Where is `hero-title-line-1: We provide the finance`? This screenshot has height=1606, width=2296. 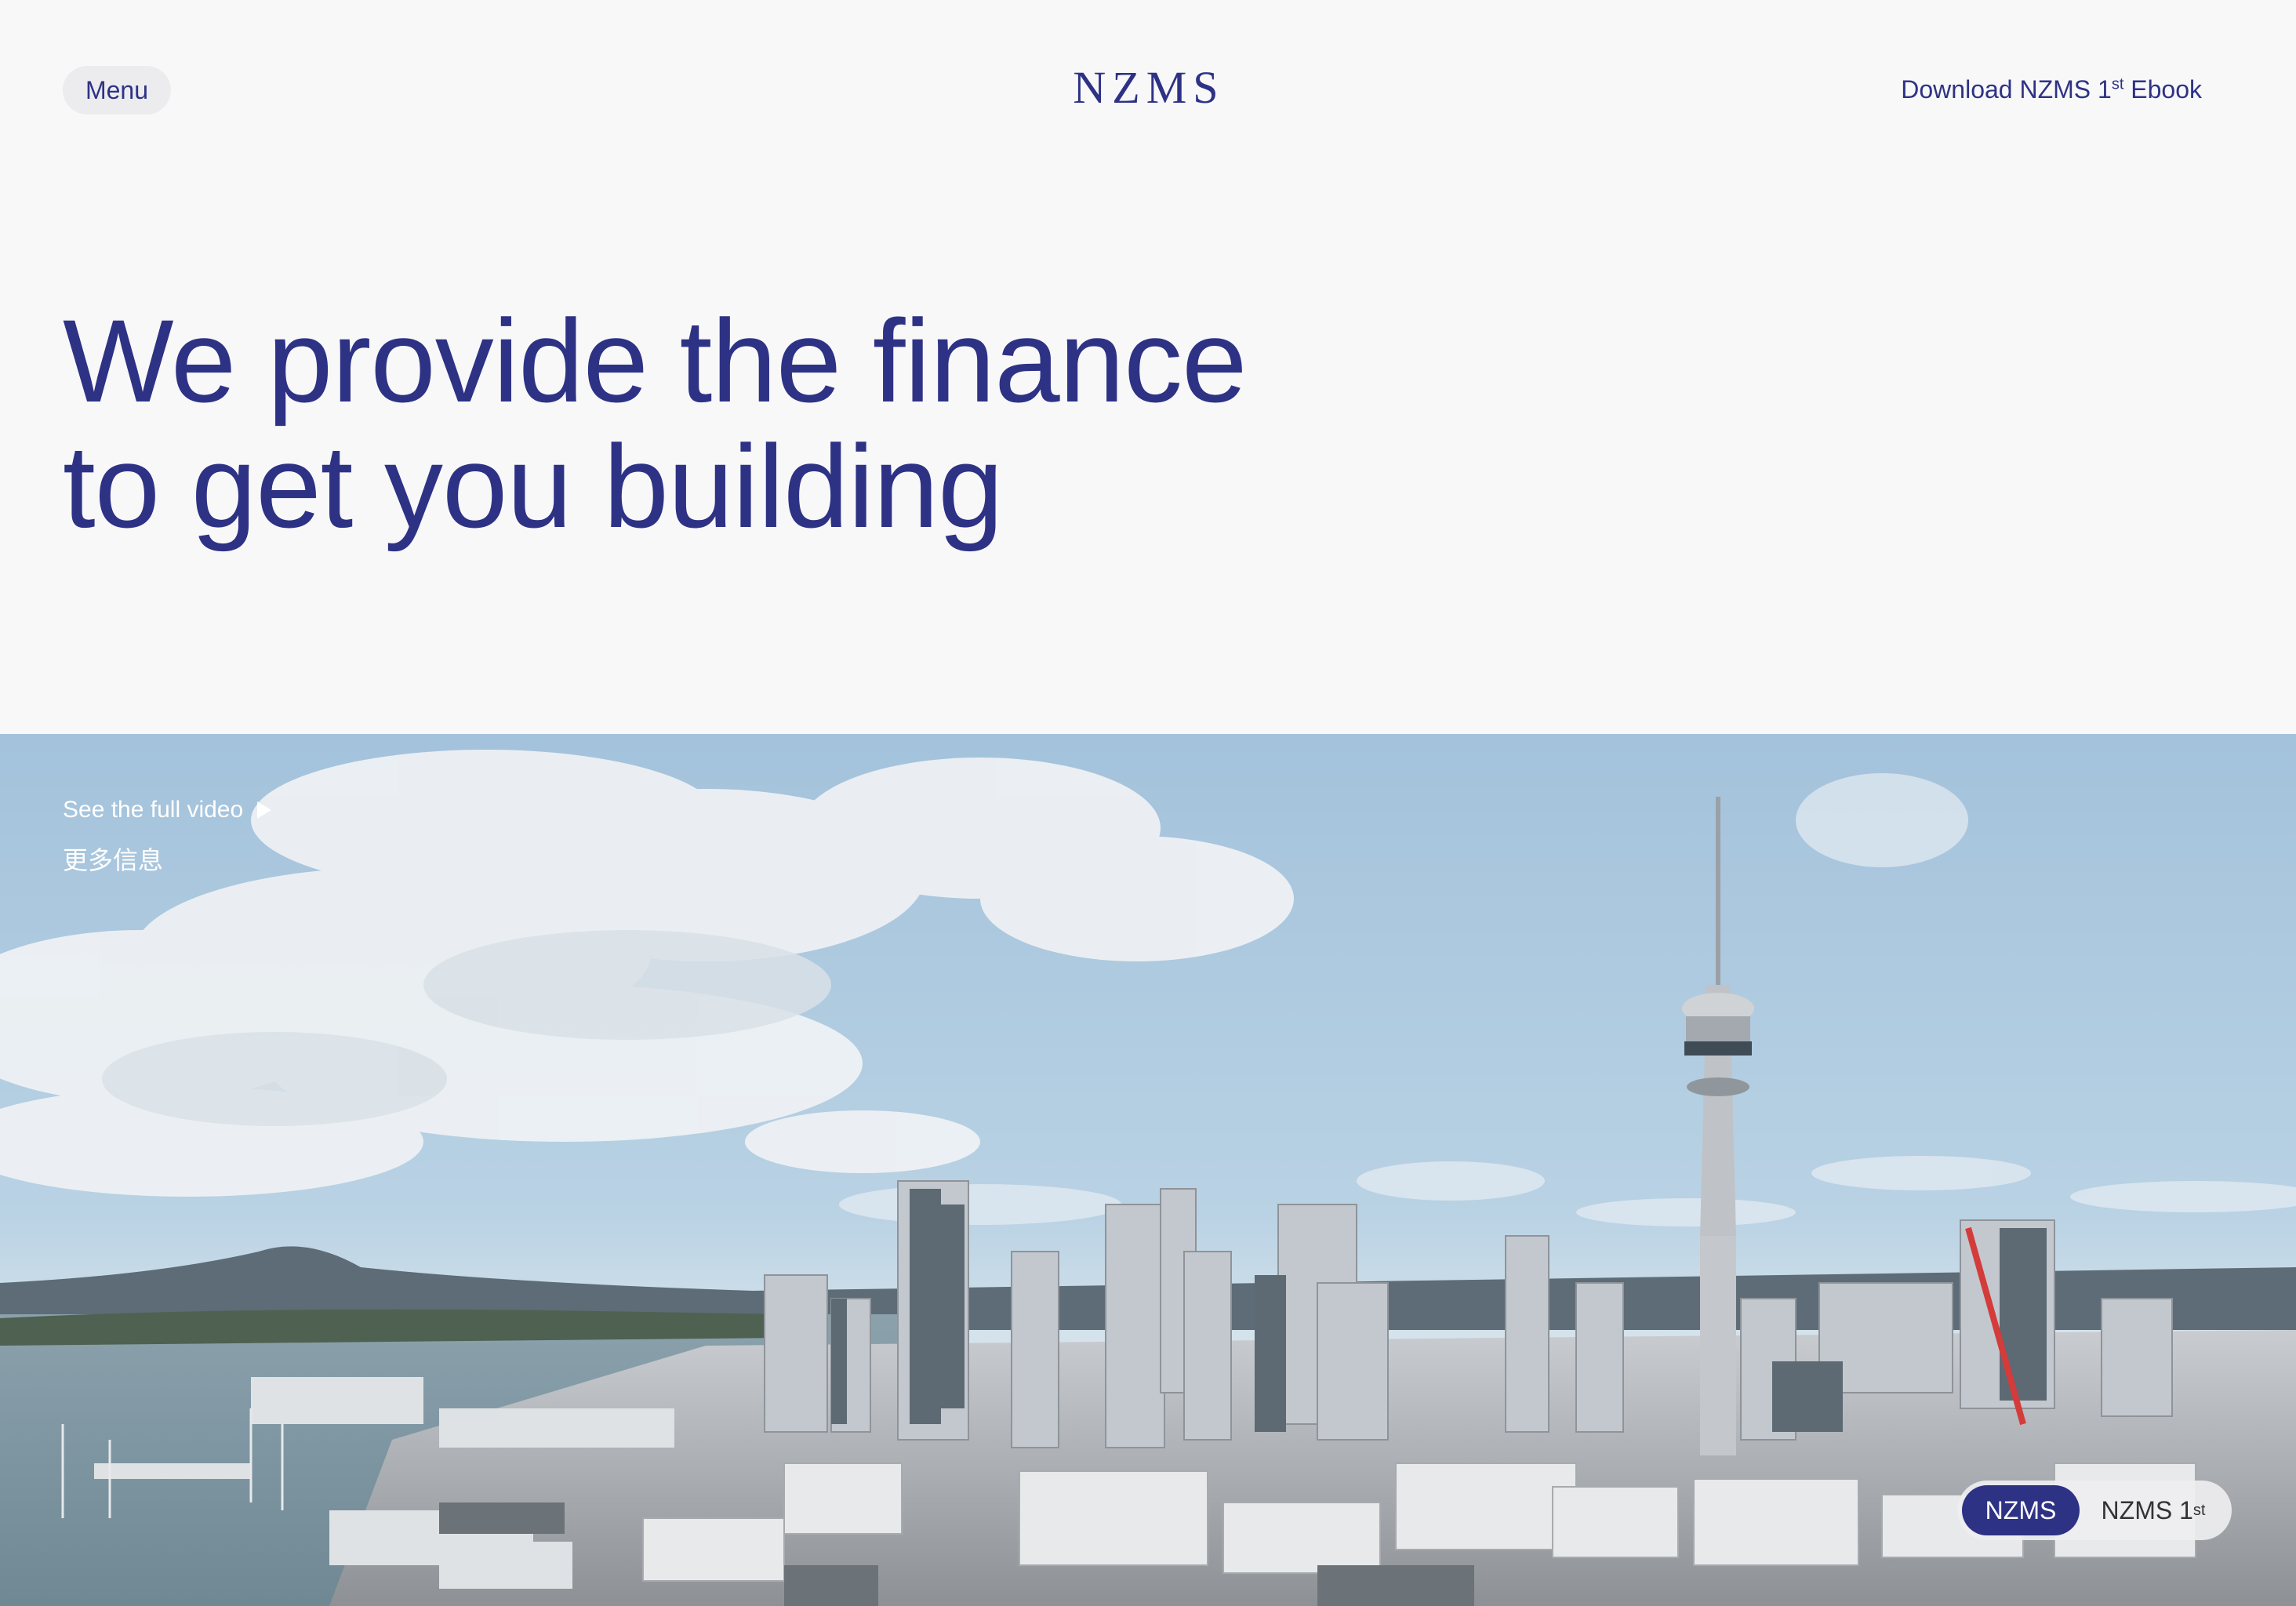 hero-title-line-1: We provide the finance is located at coordinates (655, 361).